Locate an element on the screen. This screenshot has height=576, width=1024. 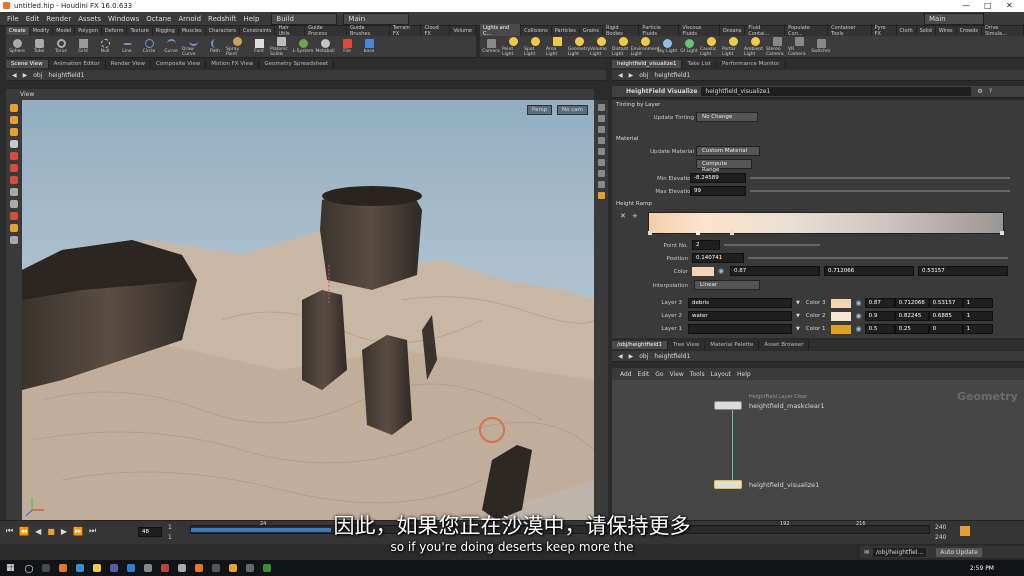
tool-vr-camera: VR Camera is located at coordinates (799, 46).